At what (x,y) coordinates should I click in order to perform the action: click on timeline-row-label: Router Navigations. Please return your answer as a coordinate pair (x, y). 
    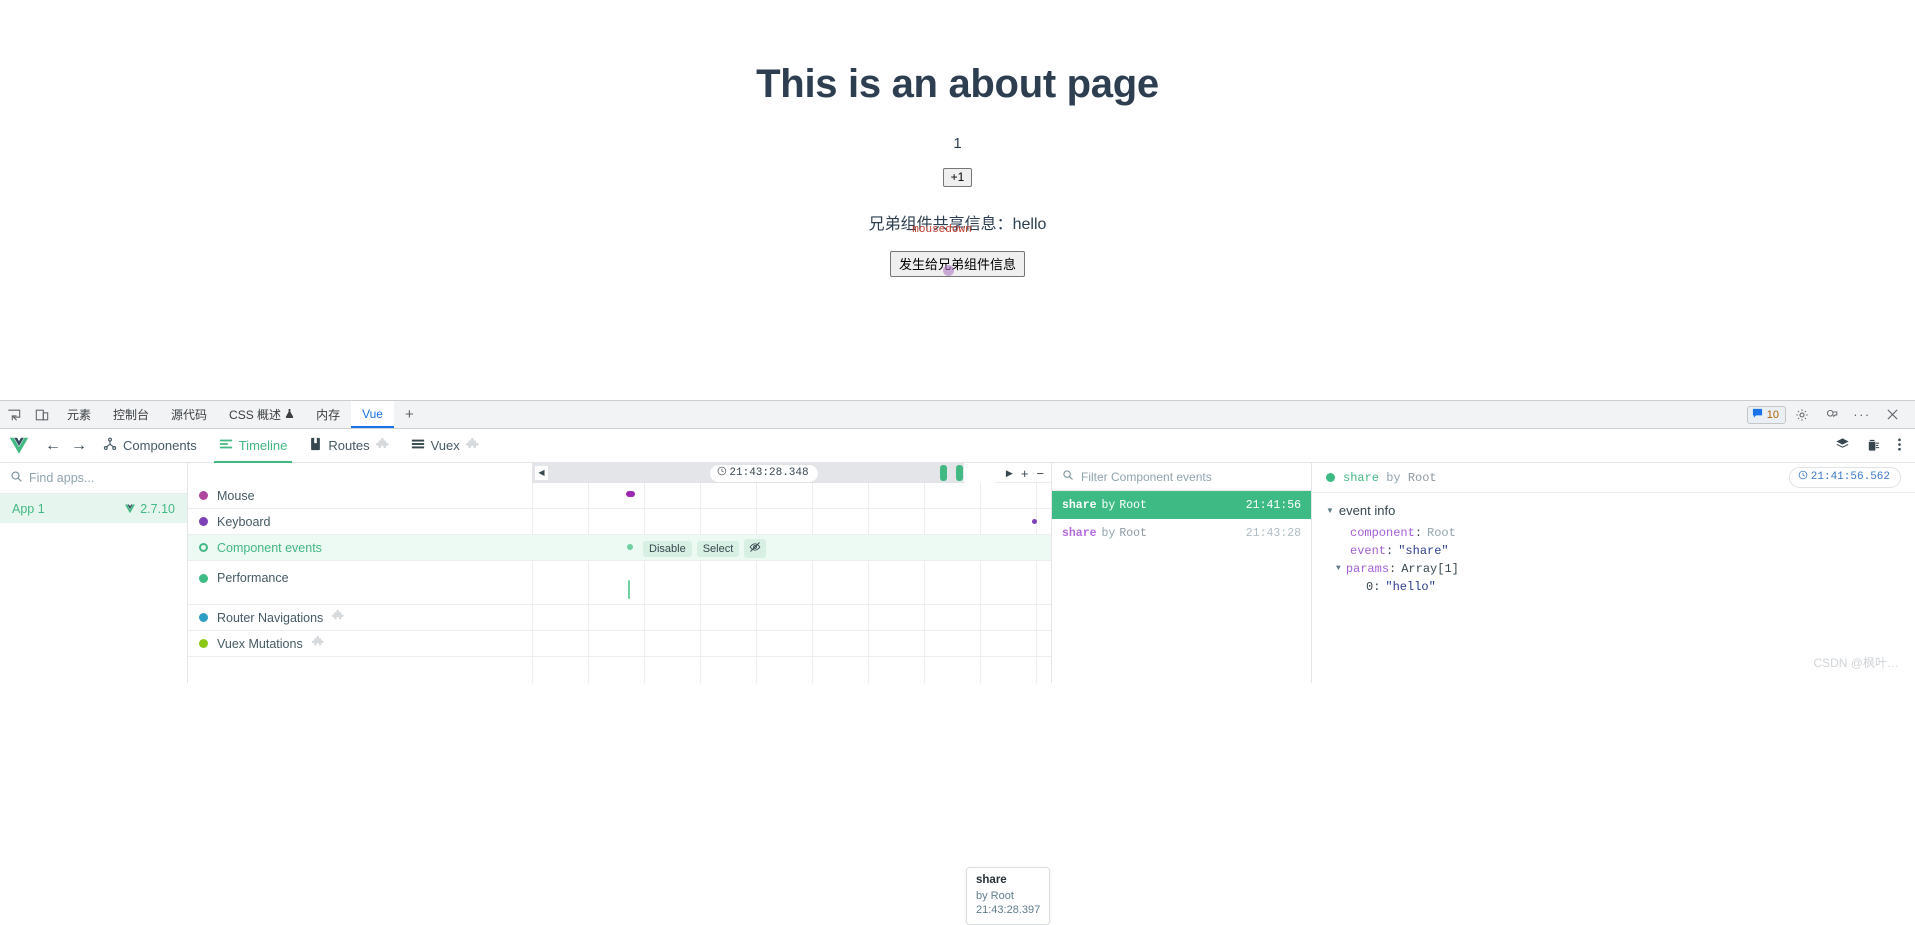
    Looking at the image, I should click on (360, 618).